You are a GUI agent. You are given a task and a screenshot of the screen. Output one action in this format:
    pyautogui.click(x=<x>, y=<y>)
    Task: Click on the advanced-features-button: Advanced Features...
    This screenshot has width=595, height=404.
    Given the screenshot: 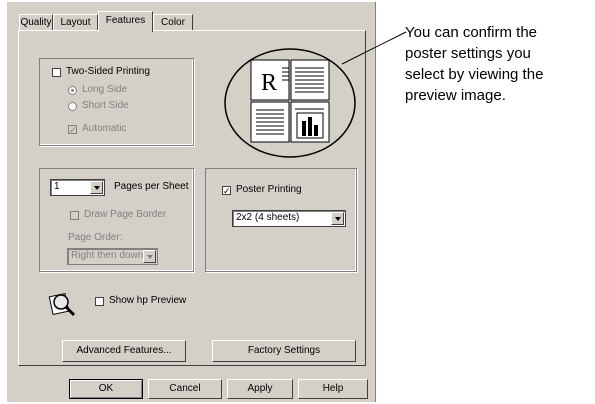 What is the action you would take?
    pyautogui.click(x=124, y=351)
    